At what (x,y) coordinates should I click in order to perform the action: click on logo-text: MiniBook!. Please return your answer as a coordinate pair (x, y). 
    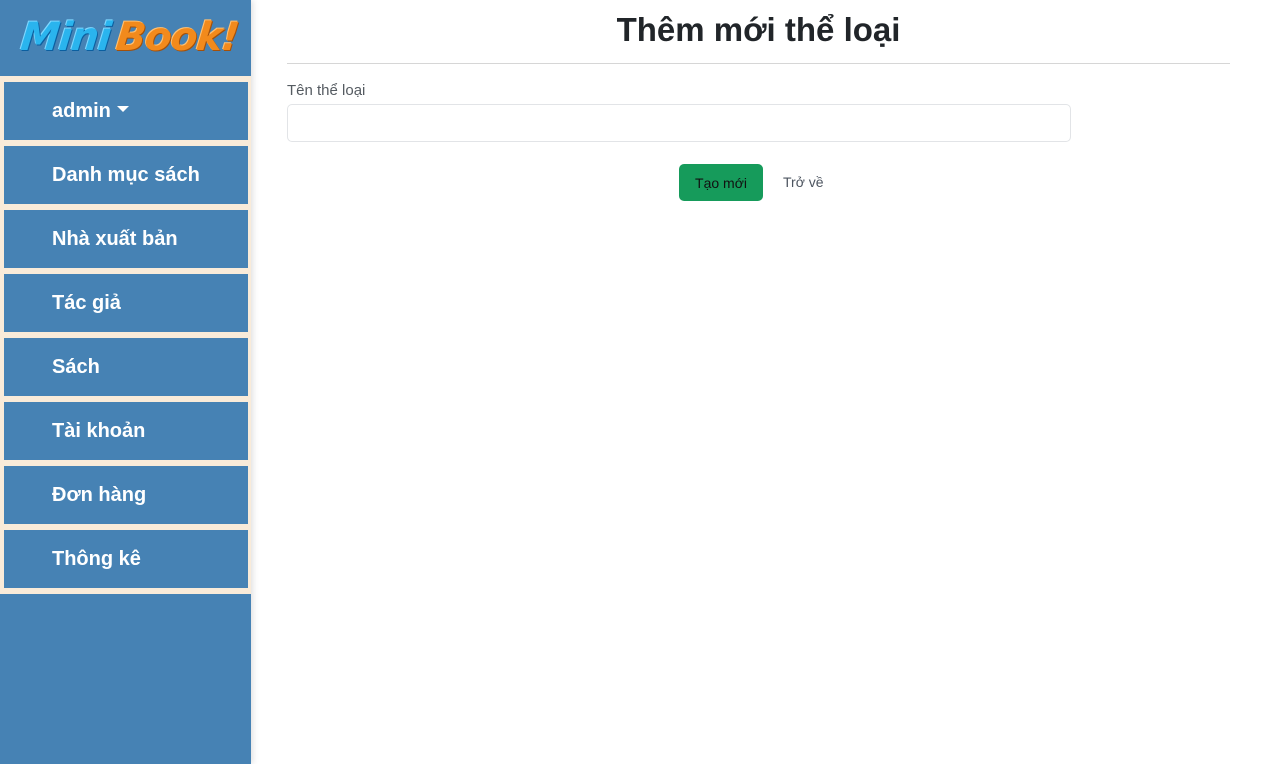
    Looking at the image, I should click on (125, 37).